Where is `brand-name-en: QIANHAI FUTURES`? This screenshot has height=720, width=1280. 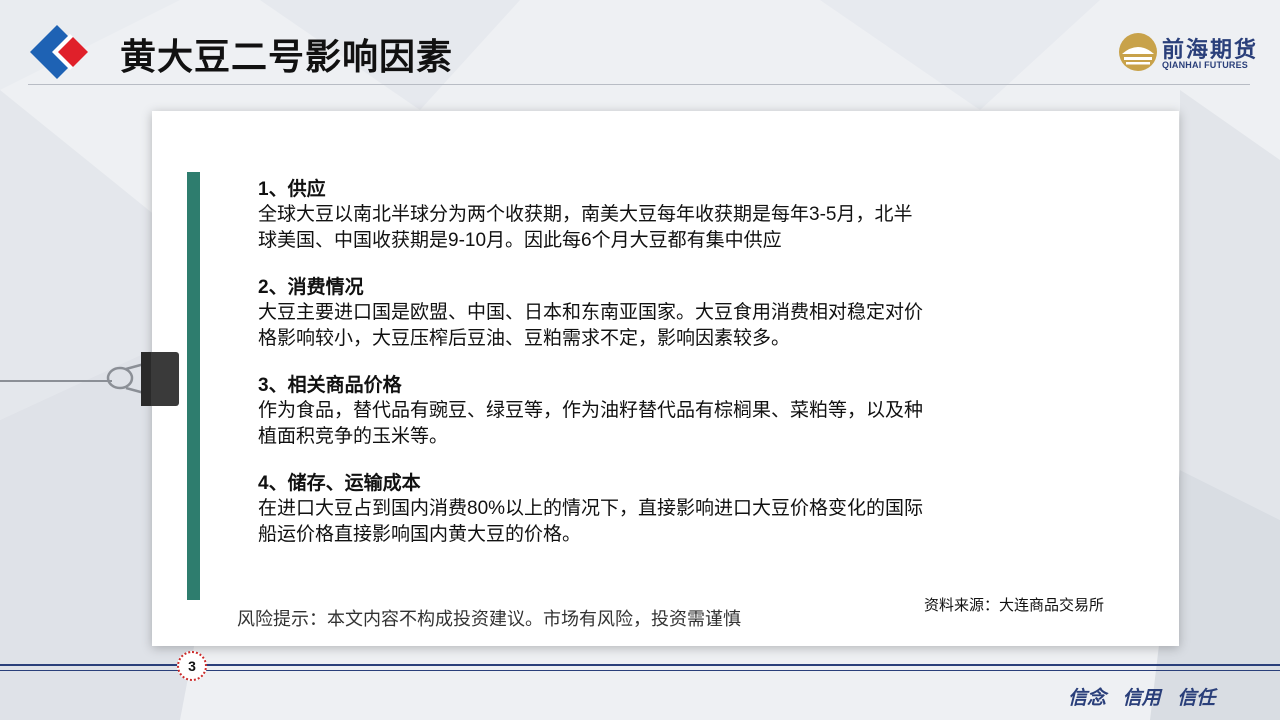 brand-name-en: QIANHAI FUTURES is located at coordinates (1205, 65).